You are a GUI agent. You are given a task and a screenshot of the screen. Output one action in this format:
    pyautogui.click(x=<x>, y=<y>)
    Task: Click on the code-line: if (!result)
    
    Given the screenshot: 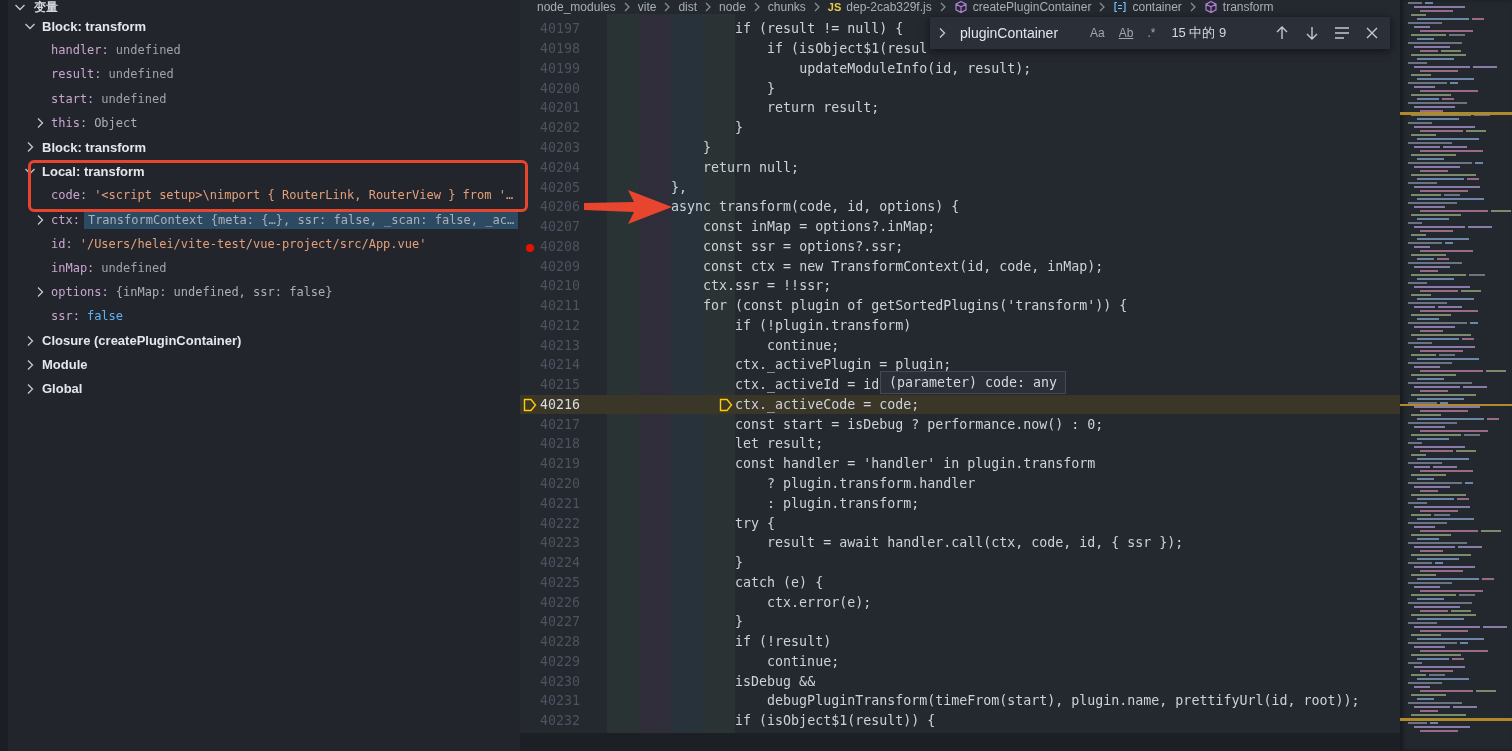 What is the action you would take?
    pyautogui.click(x=783, y=642)
    